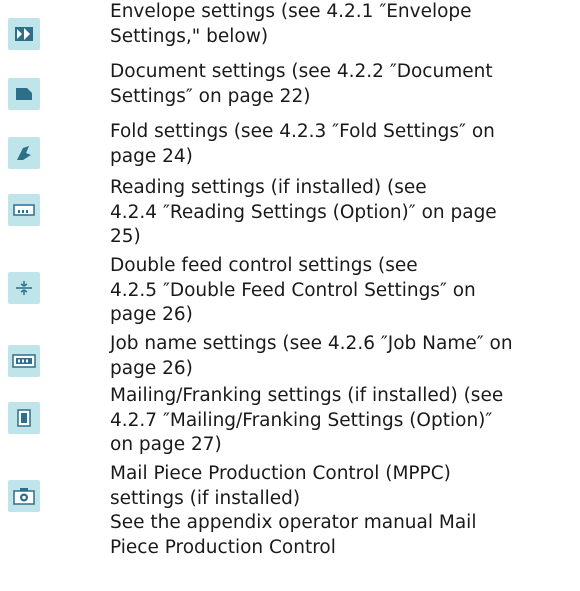 The width and height of the screenshot is (580, 591). What do you see at coordinates (24, 210) in the screenshot?
I see `reading-settings-icon` at bounding box center [24, 210].